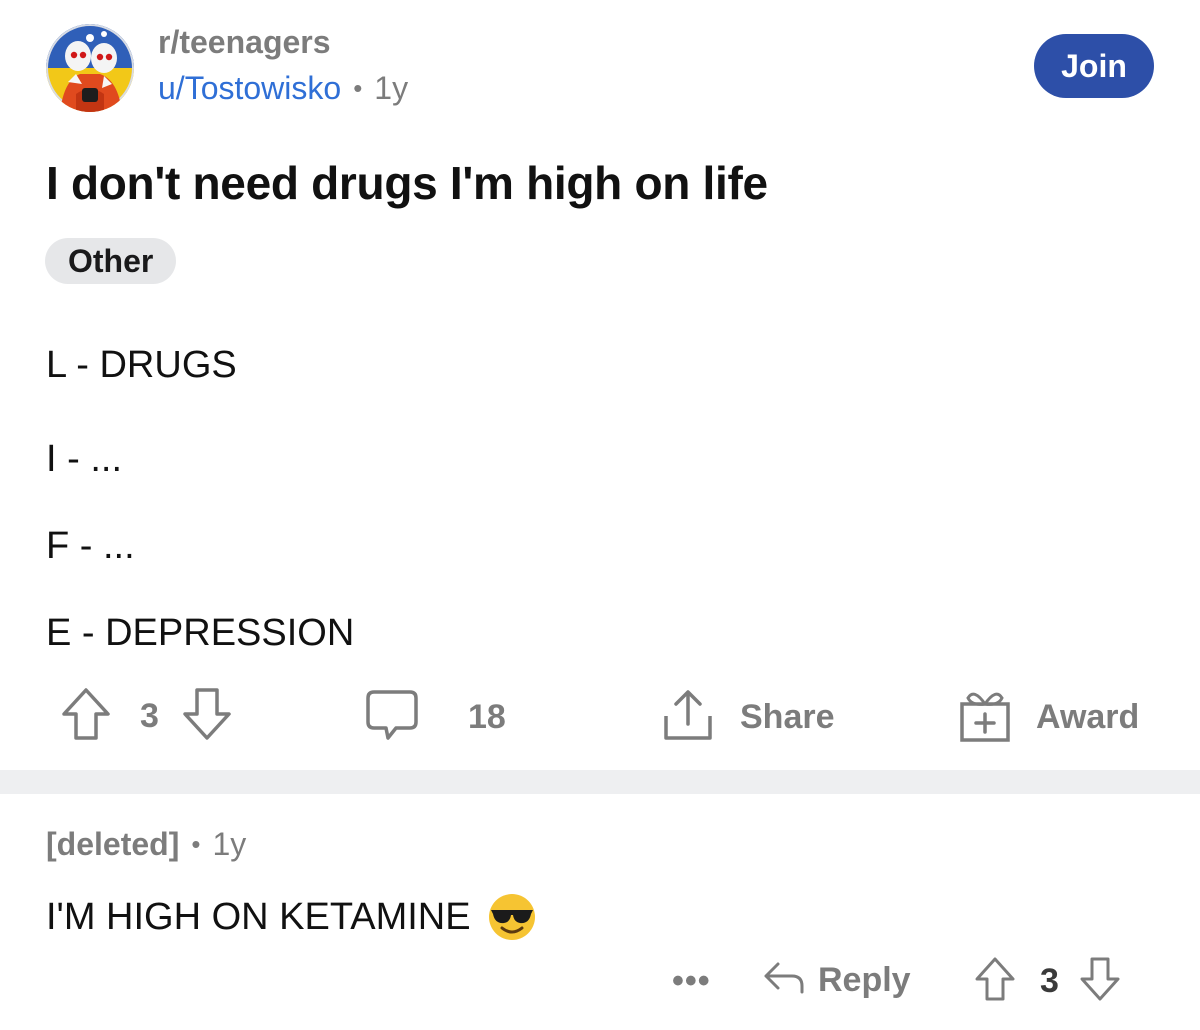 The width and height of the screenshot is (1200, 1030). What do you see at coordinates (512, 917) in the screenshot?
I see `smiling-face-with-sunglasses-icon` at bounding box center [512, 917].